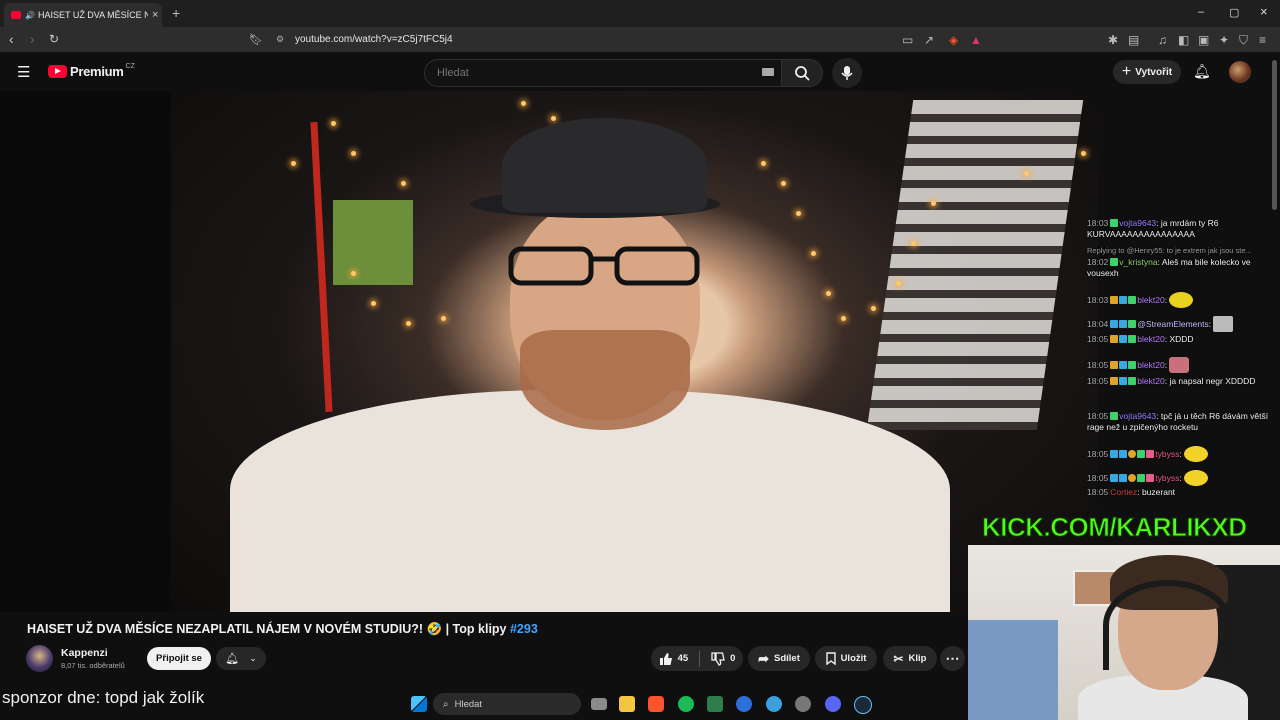  Describe the element at coordinates (907, 40) in the screenshot. I see `cast-icon: ▭` at that location.